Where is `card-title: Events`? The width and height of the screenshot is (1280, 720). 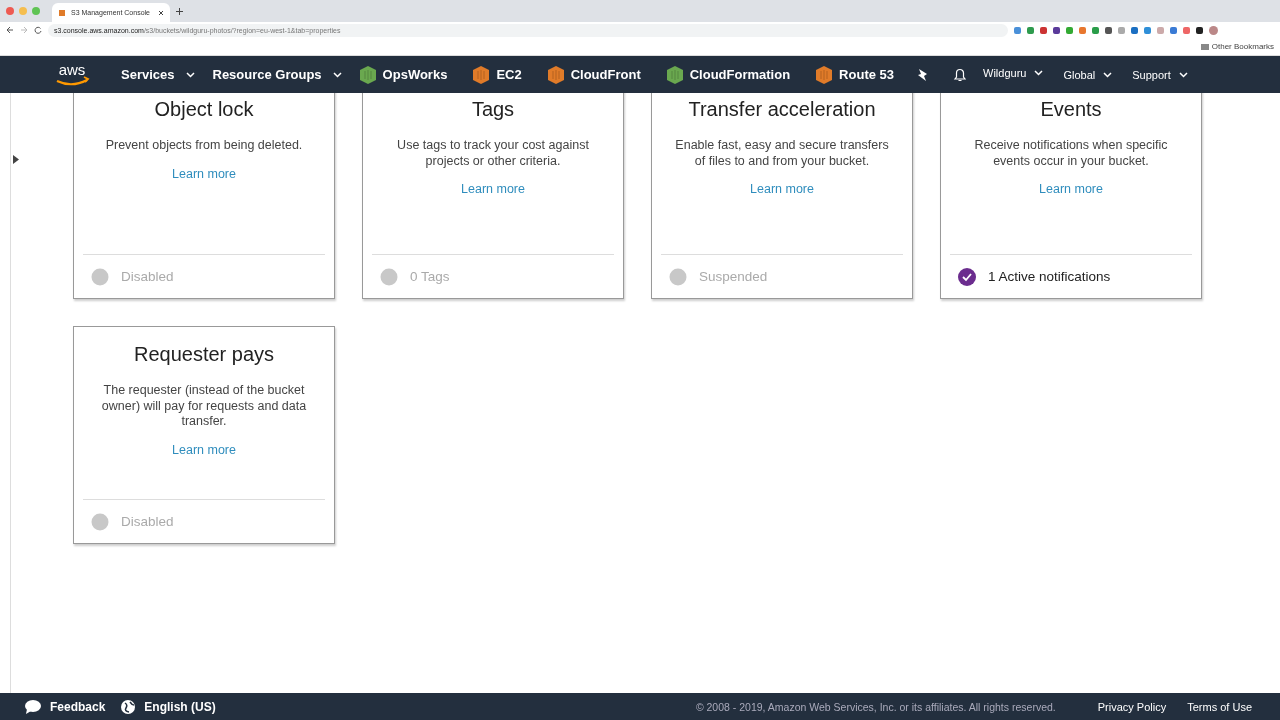 card-title: Events is located at coordinates (1071, 109).